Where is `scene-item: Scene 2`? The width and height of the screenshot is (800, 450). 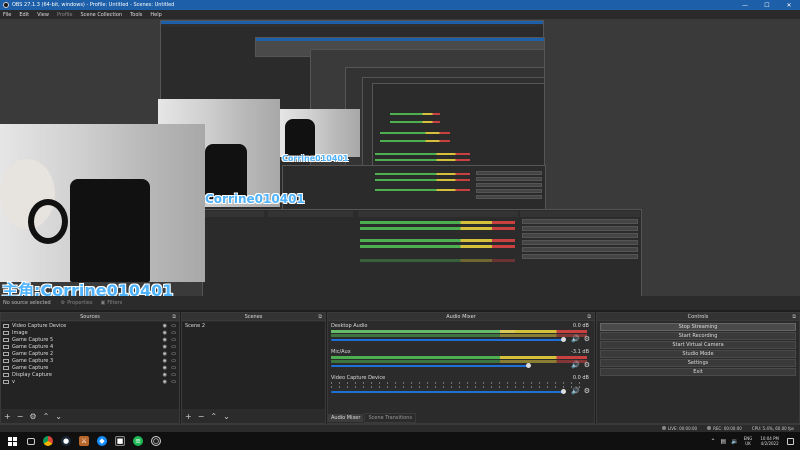 scene-item: Scene 2 is located at coordinates (253, 325).